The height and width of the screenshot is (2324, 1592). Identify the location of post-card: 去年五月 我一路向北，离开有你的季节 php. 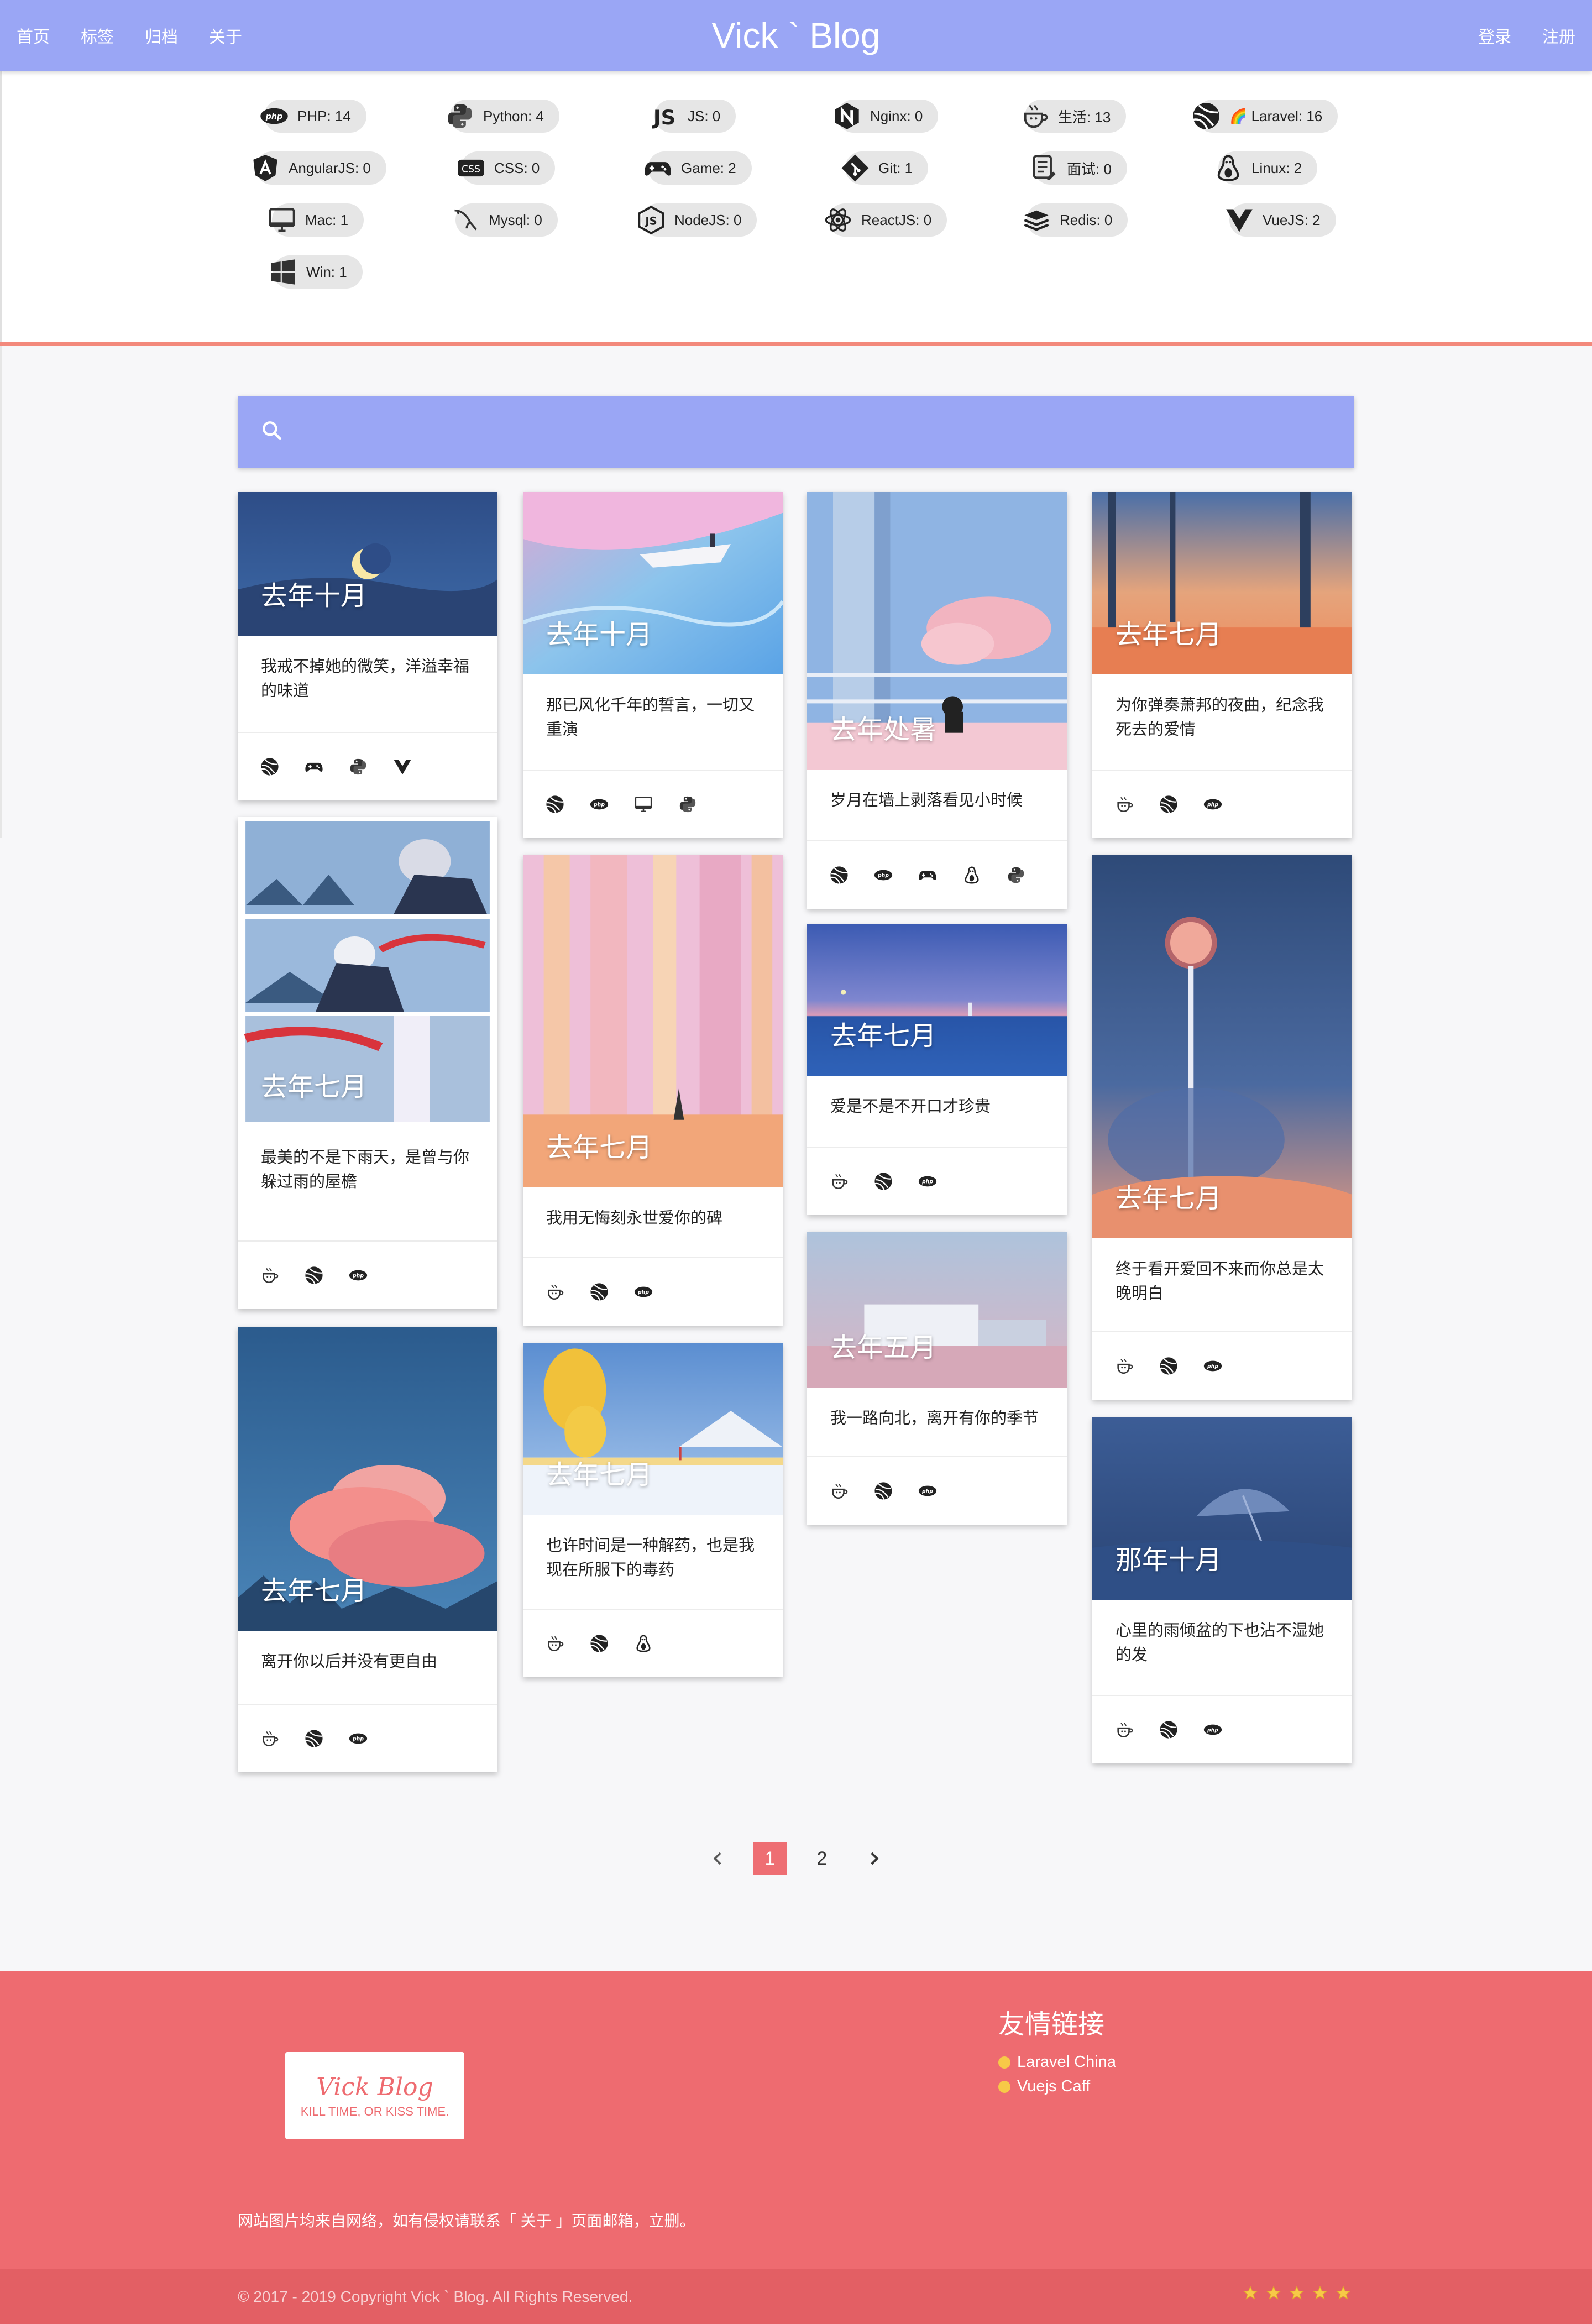
(937, 1378).